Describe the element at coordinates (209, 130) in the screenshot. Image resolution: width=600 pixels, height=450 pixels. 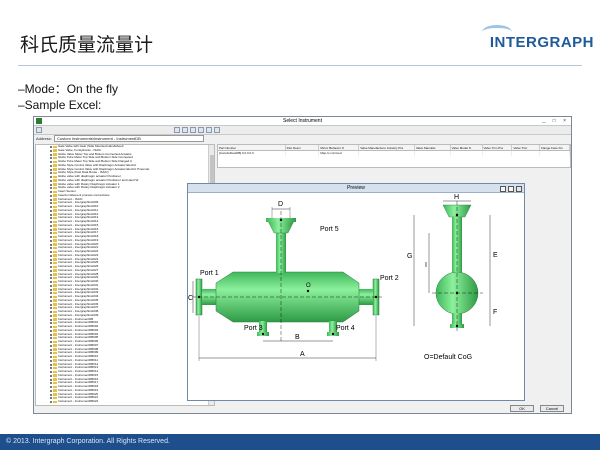
I see `properties-icon` at that location.